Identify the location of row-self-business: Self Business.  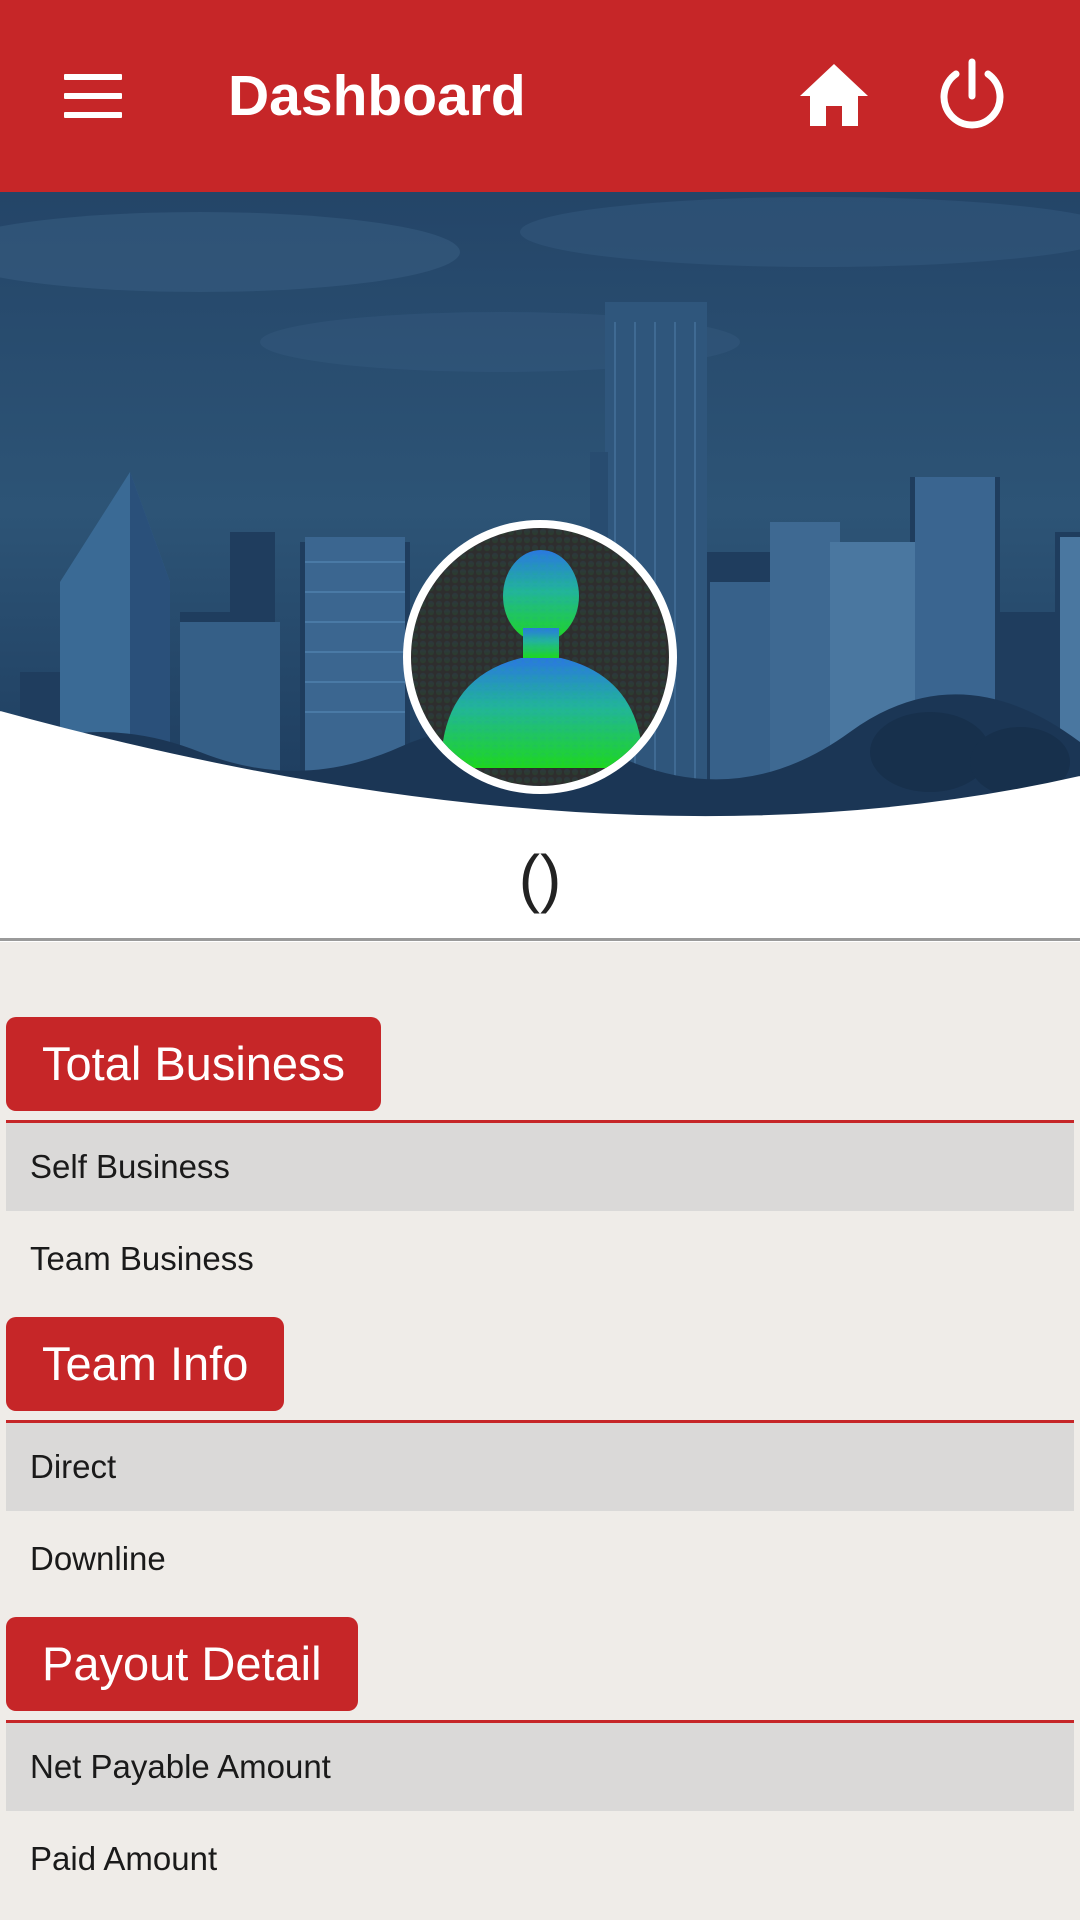
(540, 1167).